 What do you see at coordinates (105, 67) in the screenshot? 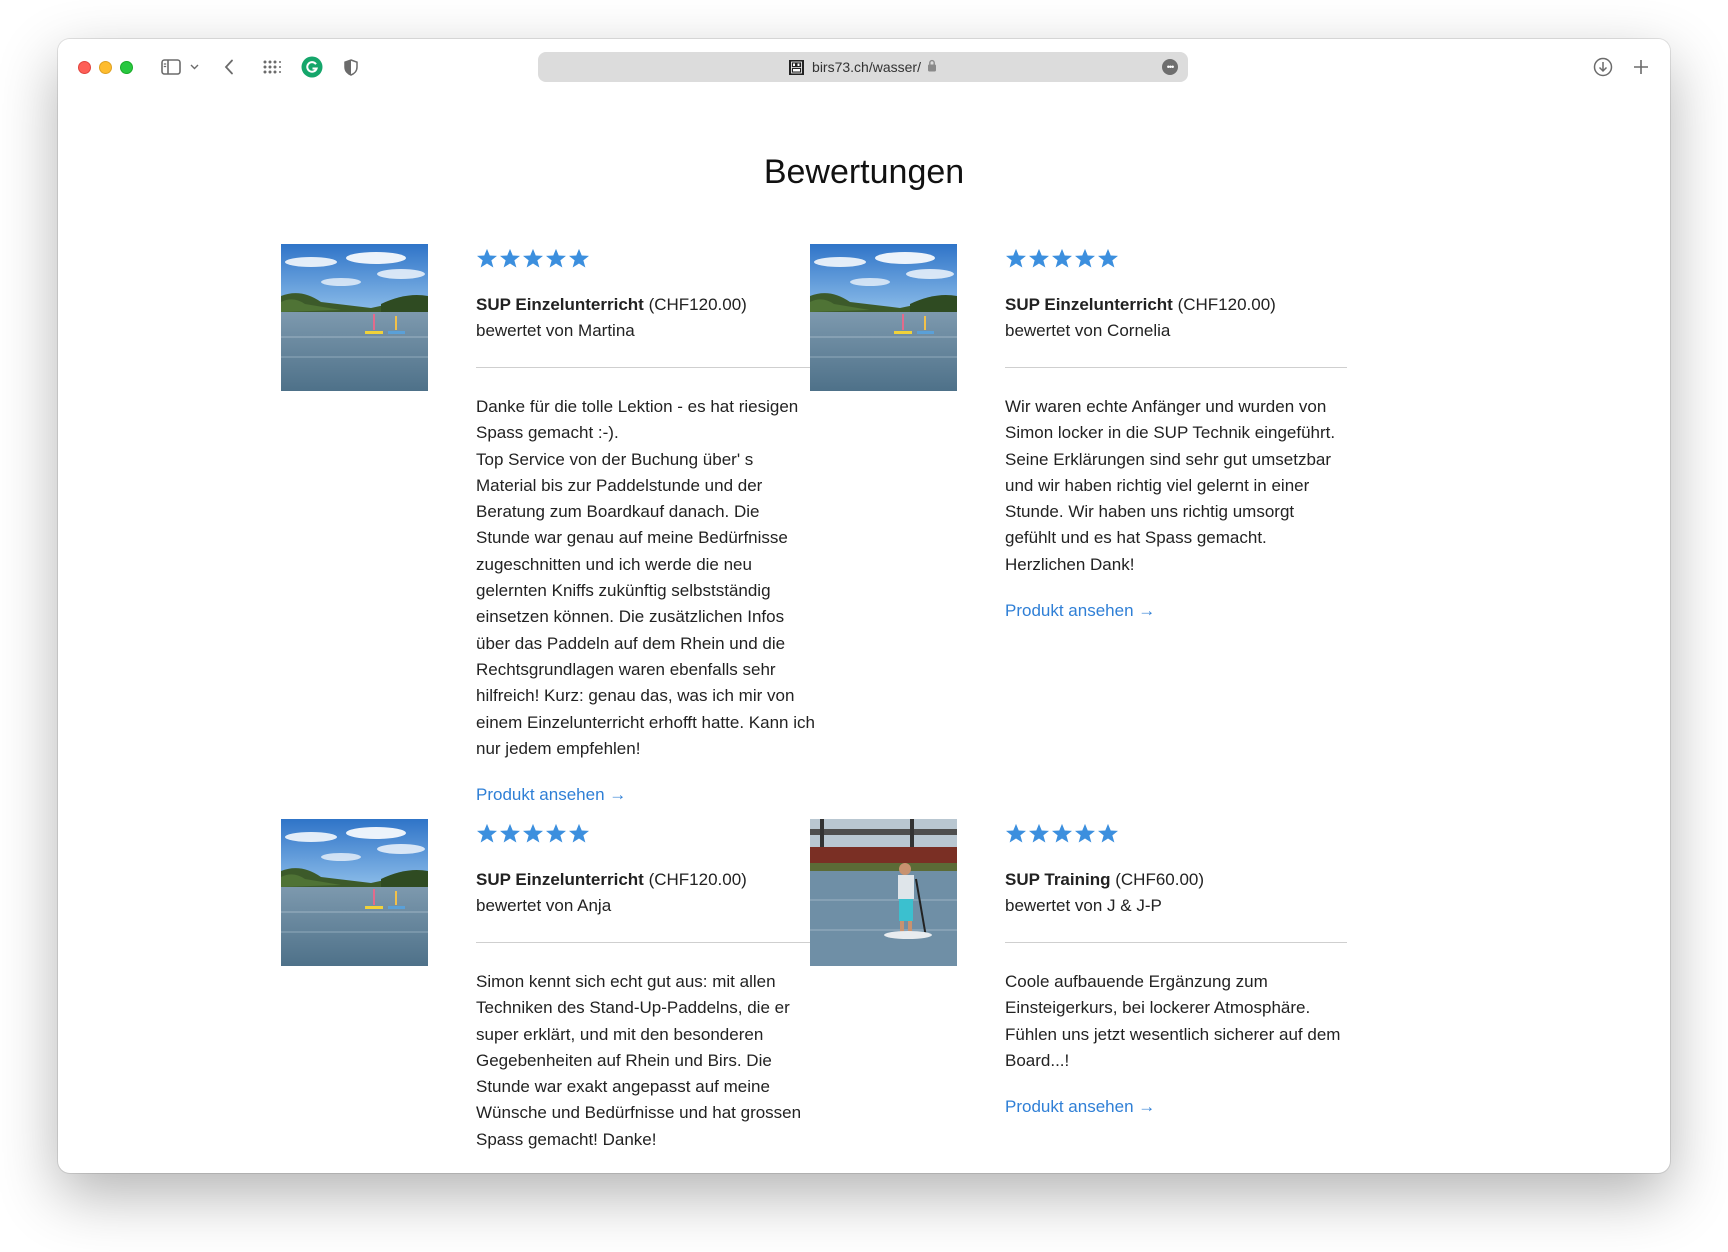
I see `minimize-window-button` at bounding box center [105, 67].